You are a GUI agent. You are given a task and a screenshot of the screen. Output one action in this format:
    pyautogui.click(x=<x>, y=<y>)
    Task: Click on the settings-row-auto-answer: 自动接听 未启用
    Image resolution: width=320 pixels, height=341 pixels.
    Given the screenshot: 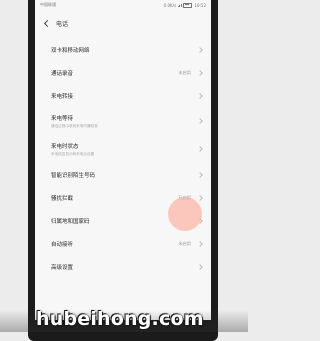 What is the action you would take?
    pyautogui.click(x=123, y=243)
    